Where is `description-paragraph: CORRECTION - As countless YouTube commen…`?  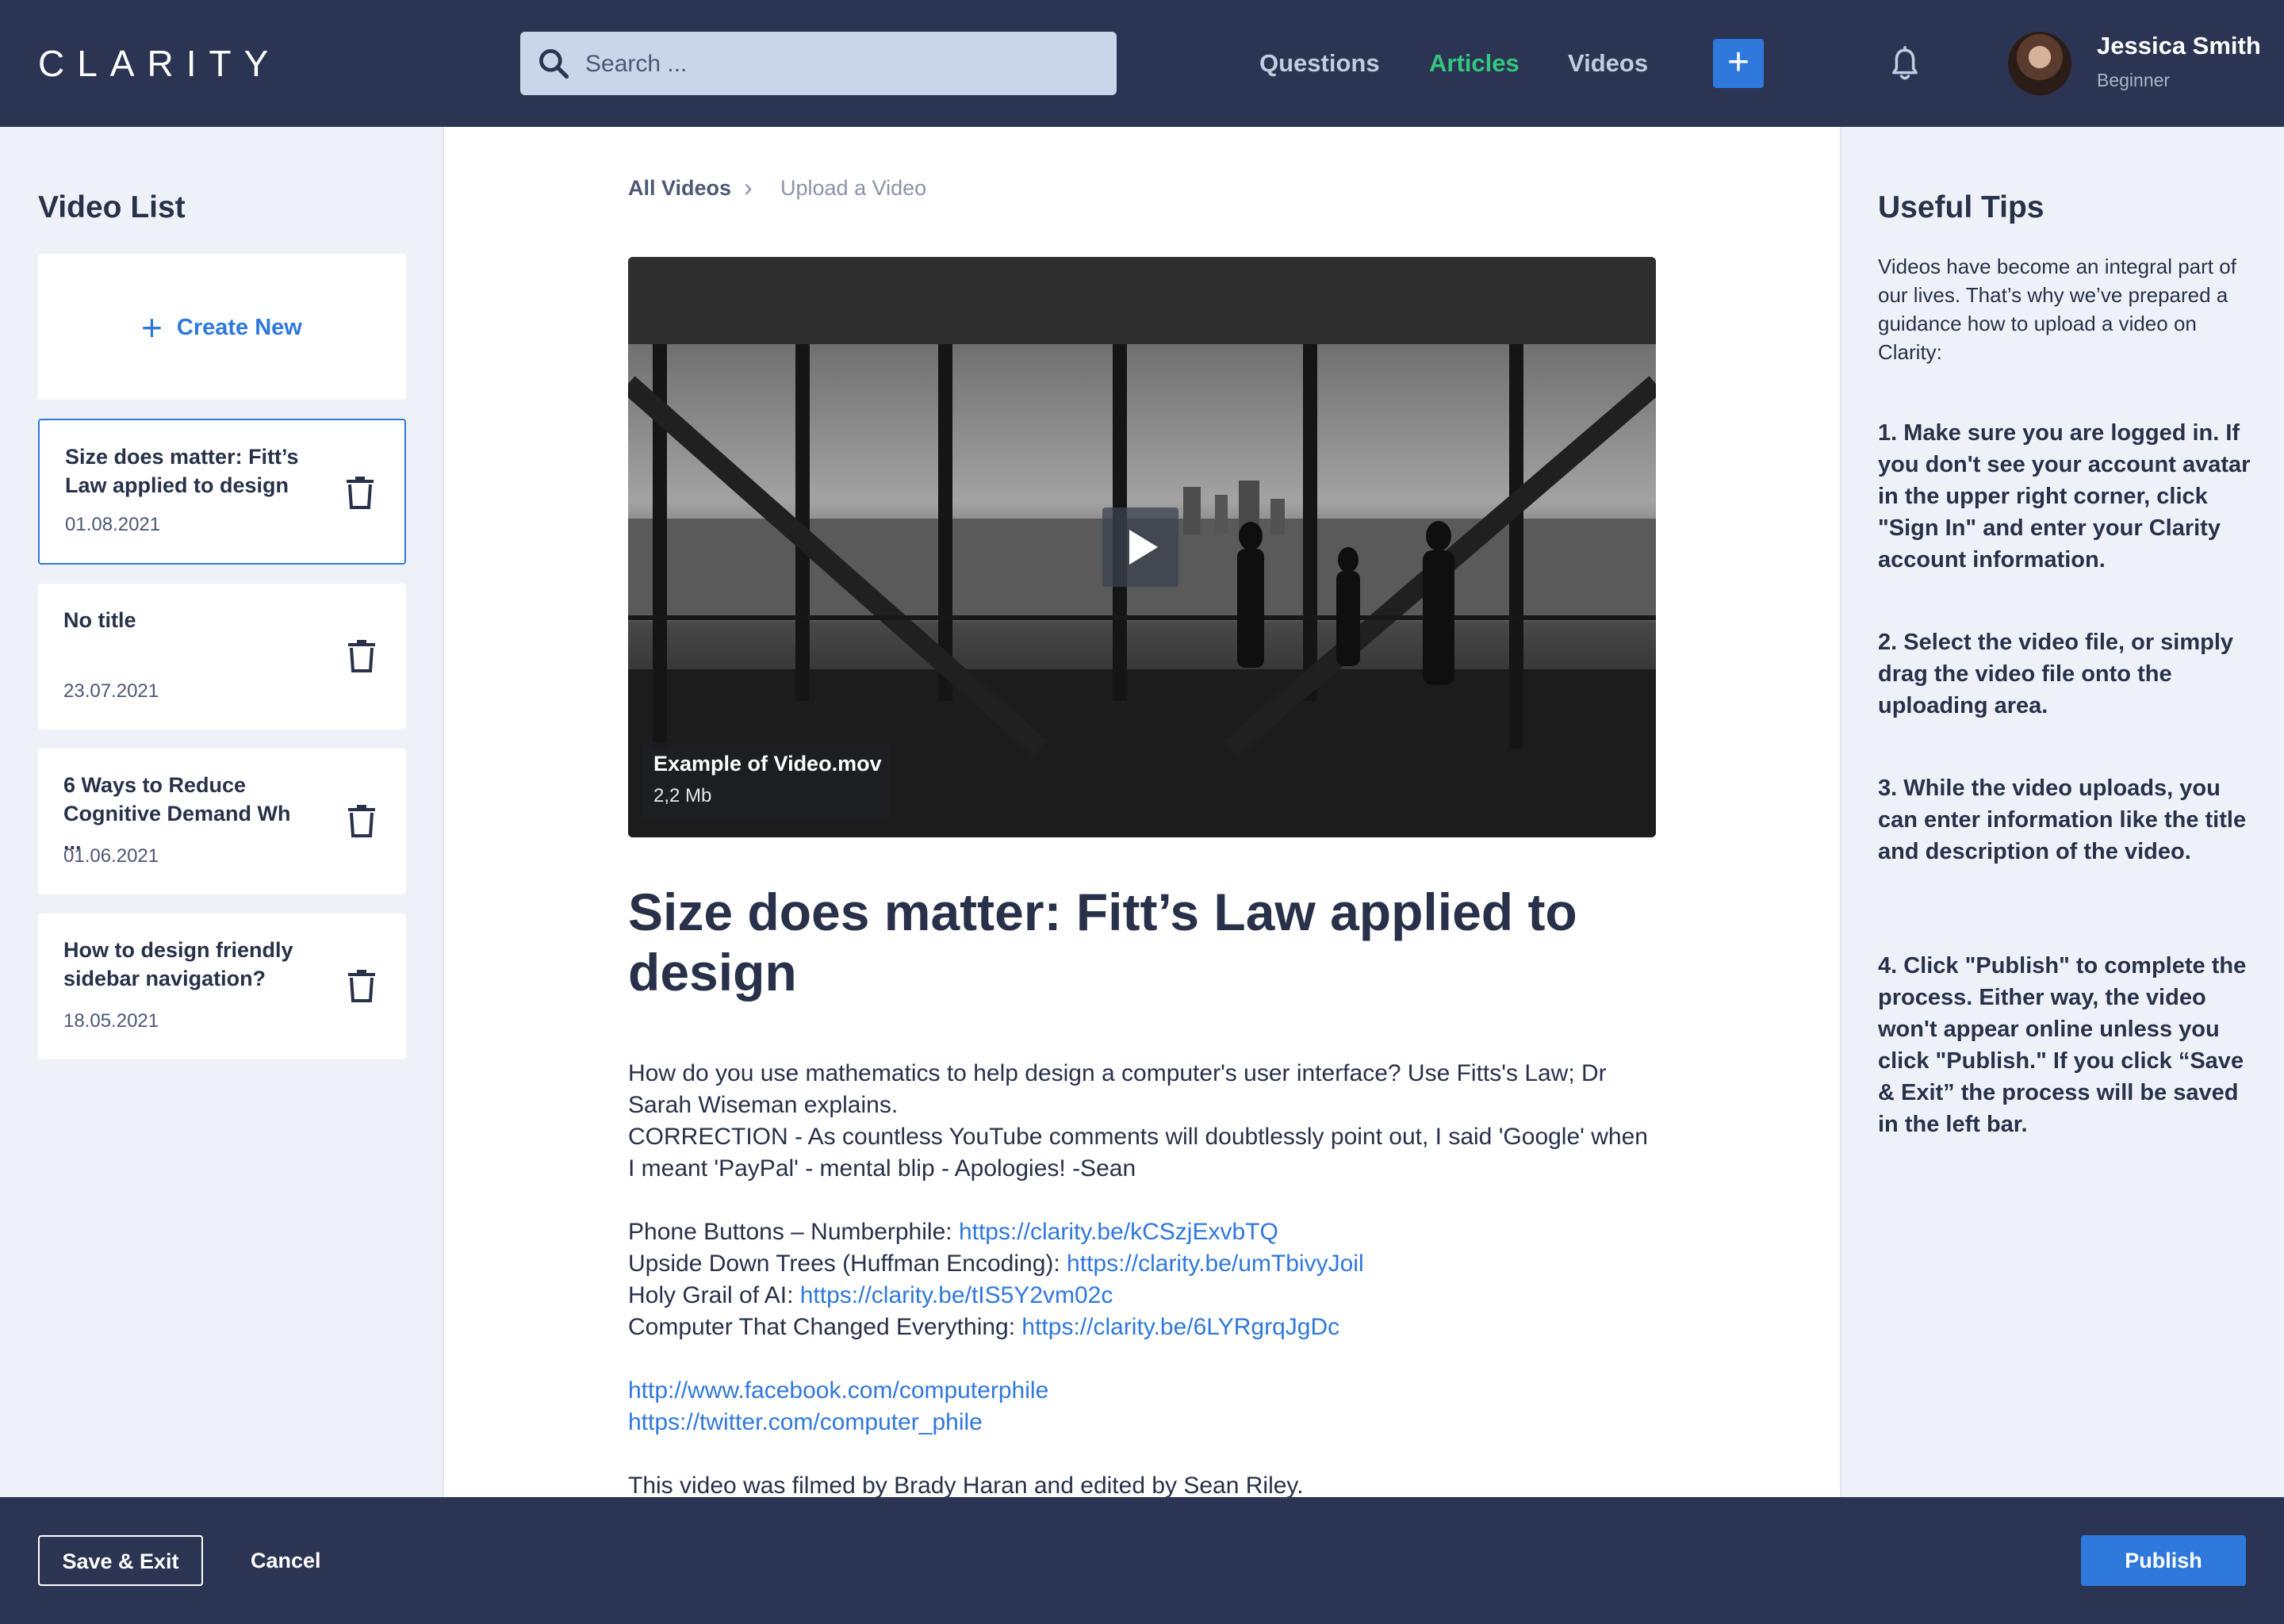 description-paragraph: CORRECTION - As countless YouTube commen… is located at coordinates (1138, 1153).